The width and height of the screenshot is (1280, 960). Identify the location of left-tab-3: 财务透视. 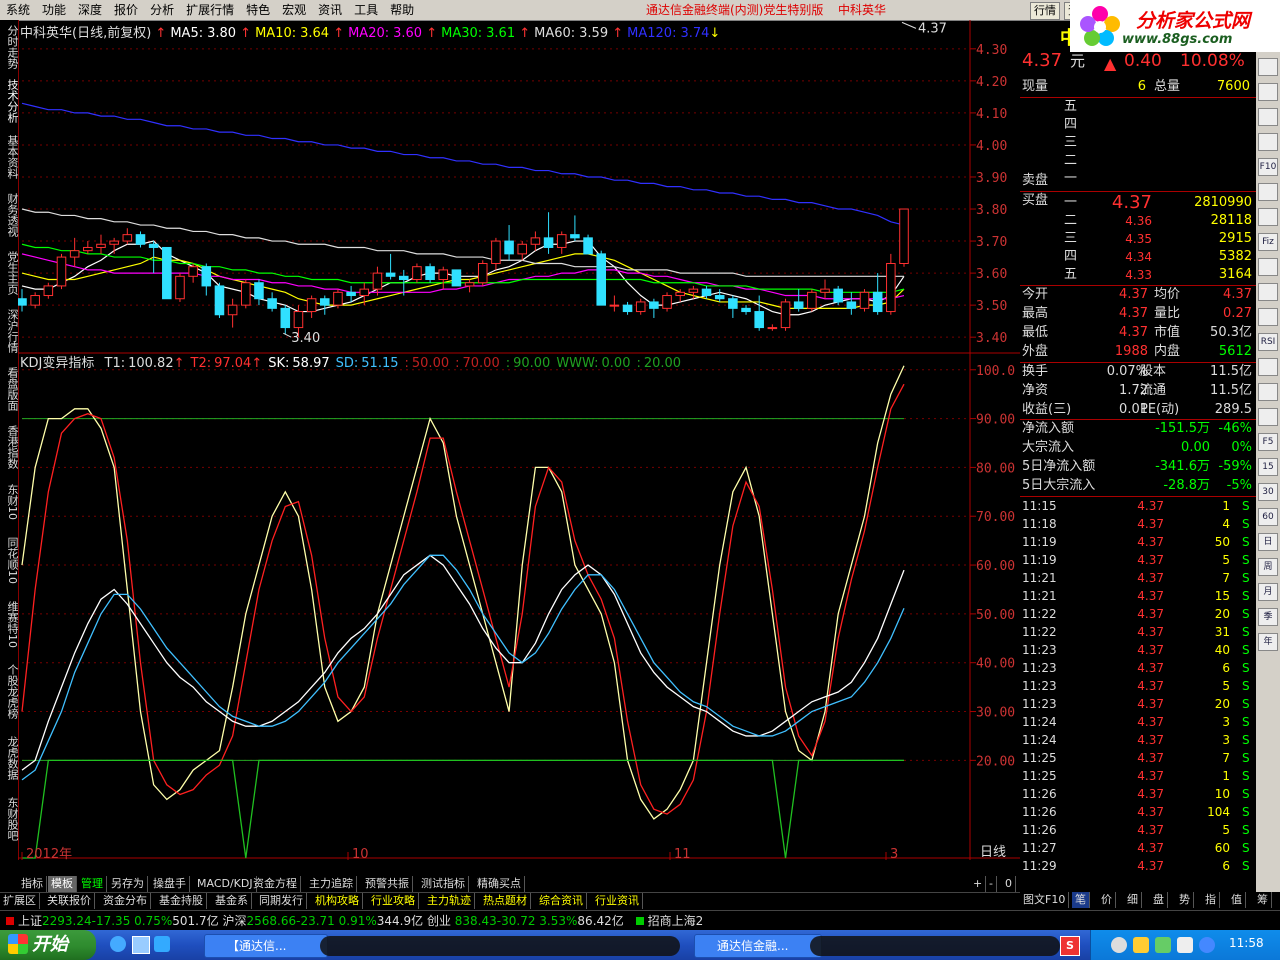
(9, 215).